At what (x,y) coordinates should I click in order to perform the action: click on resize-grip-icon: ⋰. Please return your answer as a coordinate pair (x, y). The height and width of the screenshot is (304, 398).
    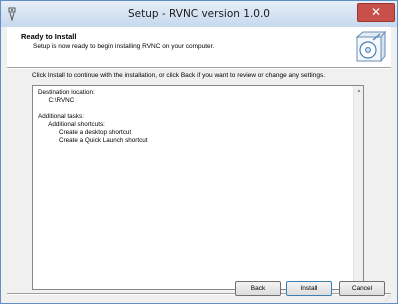
    Looking at the image, I should click on (390, 299).